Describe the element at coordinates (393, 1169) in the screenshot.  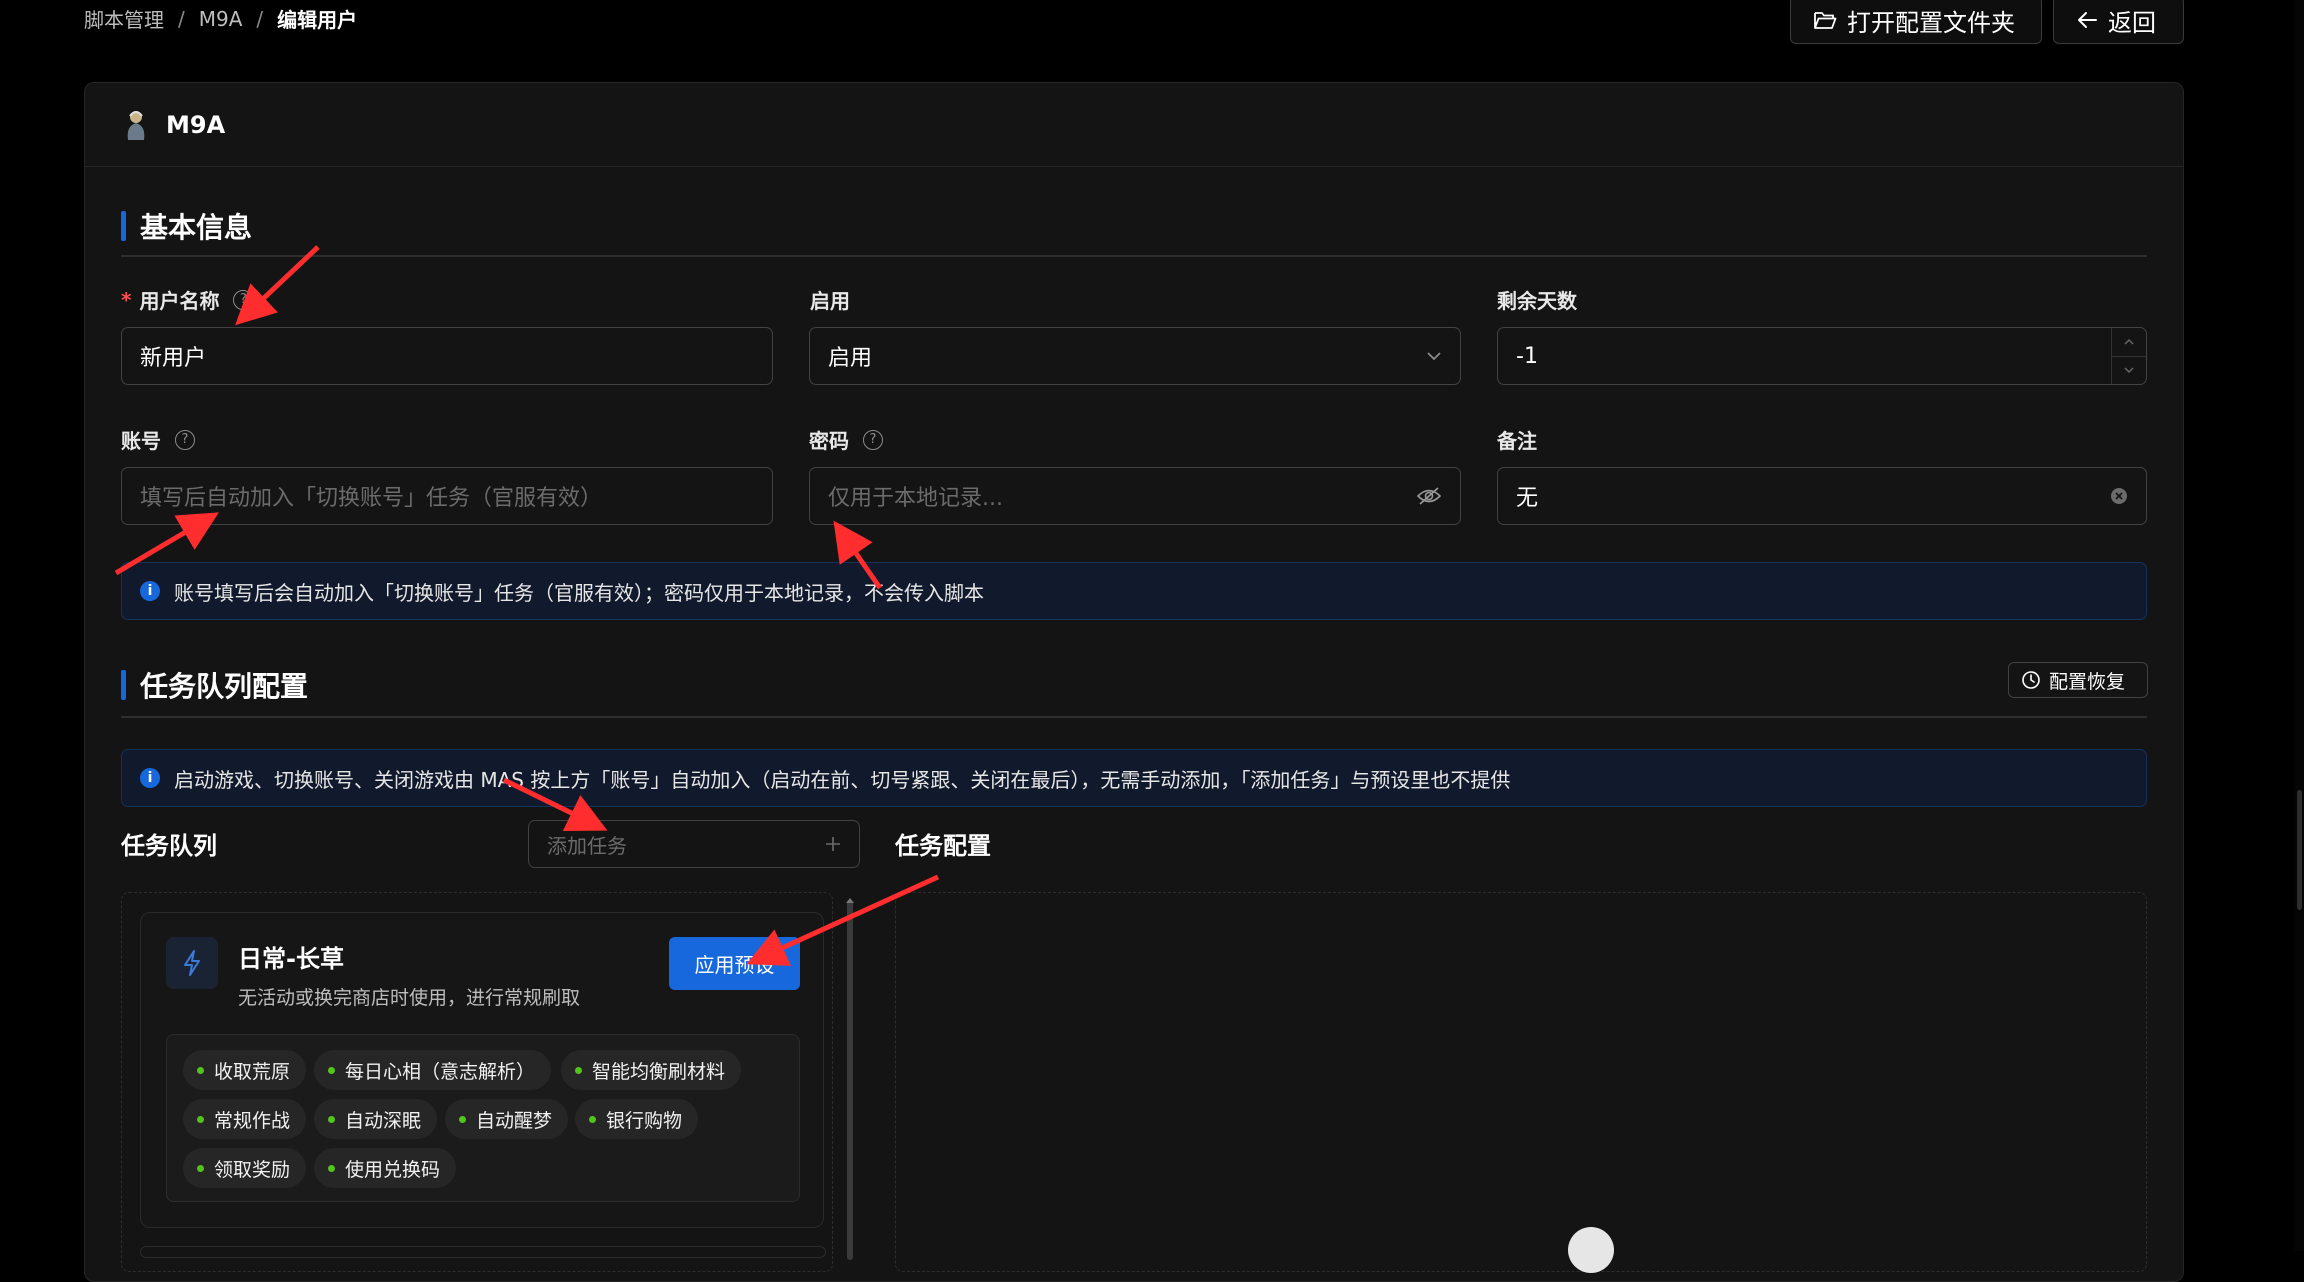
I see `tag-label: 使用兑换码` at that location.